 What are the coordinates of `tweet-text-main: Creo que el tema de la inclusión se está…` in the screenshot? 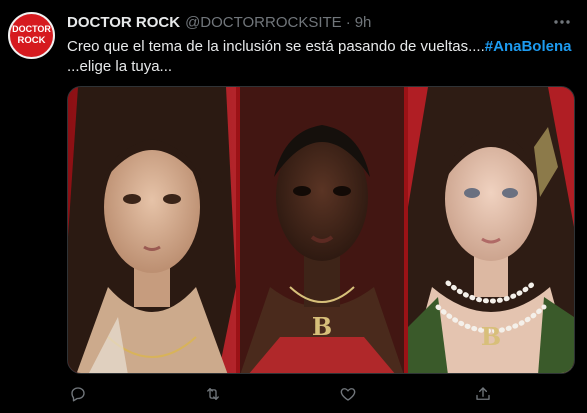 It's located at (276, 46).